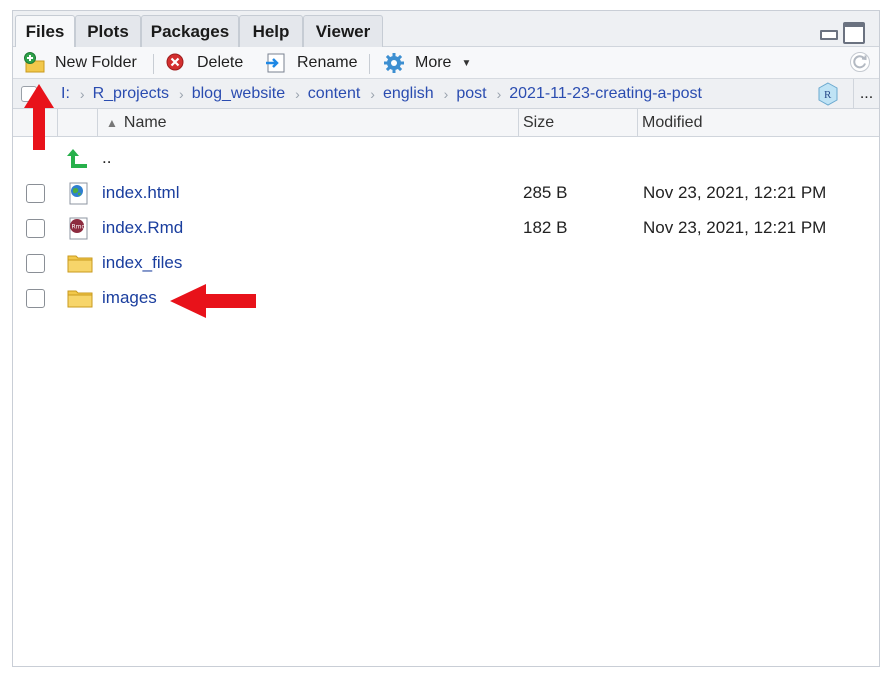  Describe the element at coordinates (672, 122) in the screenshot. I see `modified-column-label: Modified` at that location.